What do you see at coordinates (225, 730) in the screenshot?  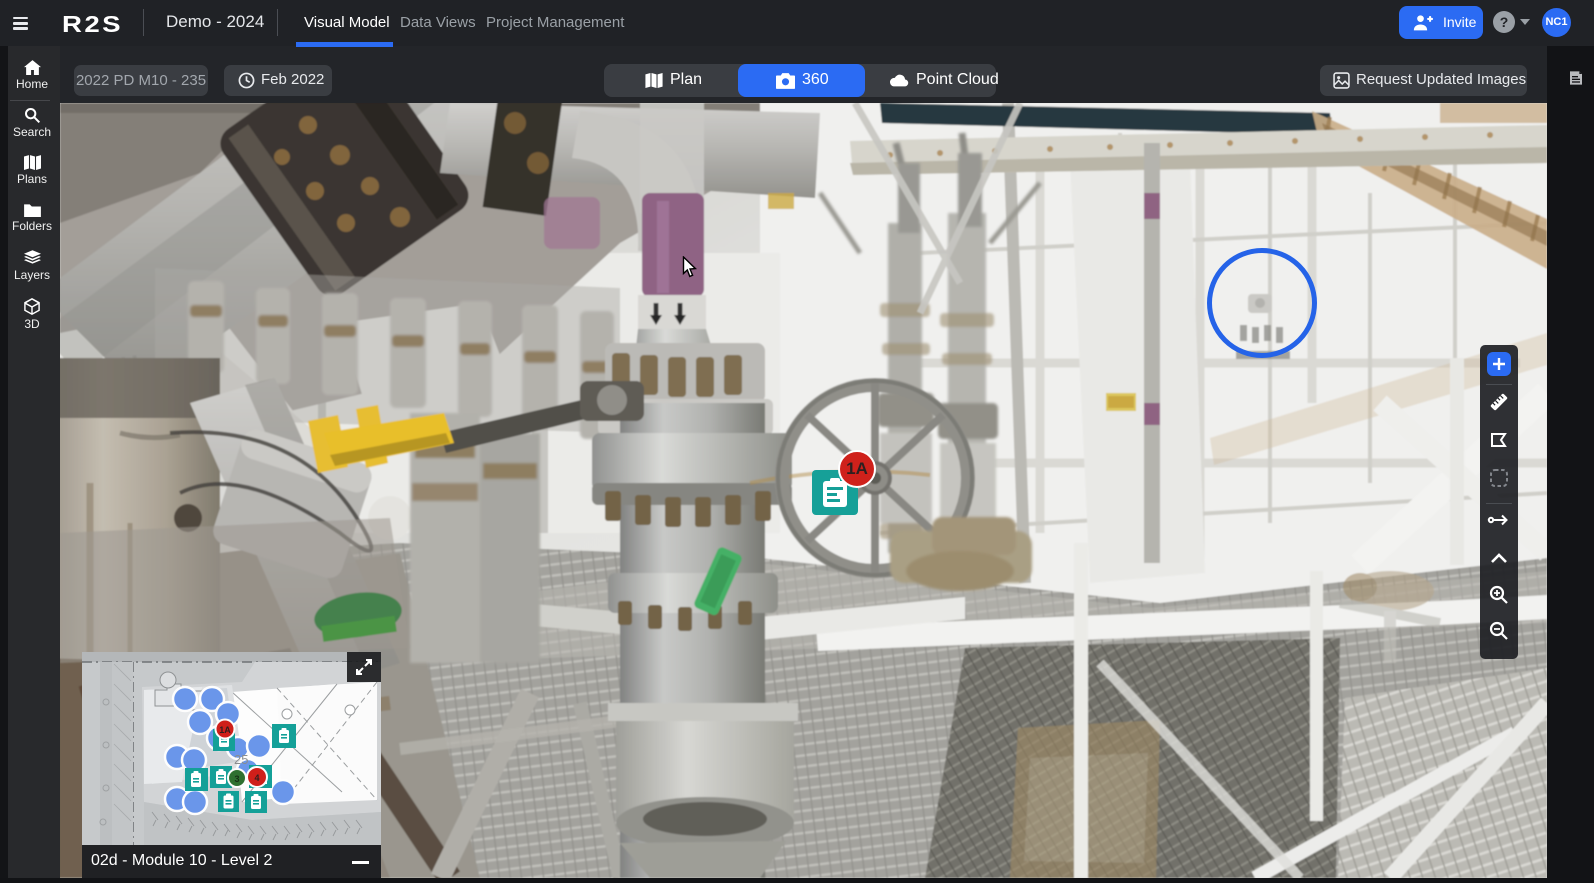 I see `svg-text: 1A` at bounding box center [225, 730].